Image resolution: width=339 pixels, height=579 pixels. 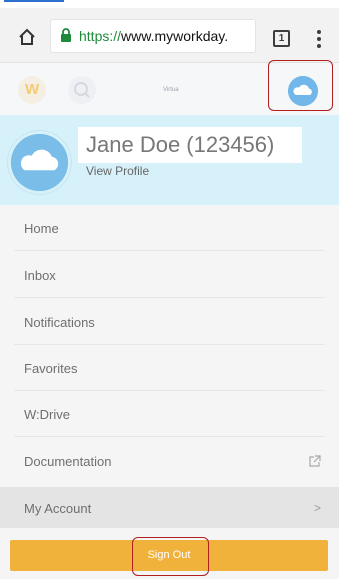 I want to click on menu-item-label: Notifications, so click(x=59, y=322).